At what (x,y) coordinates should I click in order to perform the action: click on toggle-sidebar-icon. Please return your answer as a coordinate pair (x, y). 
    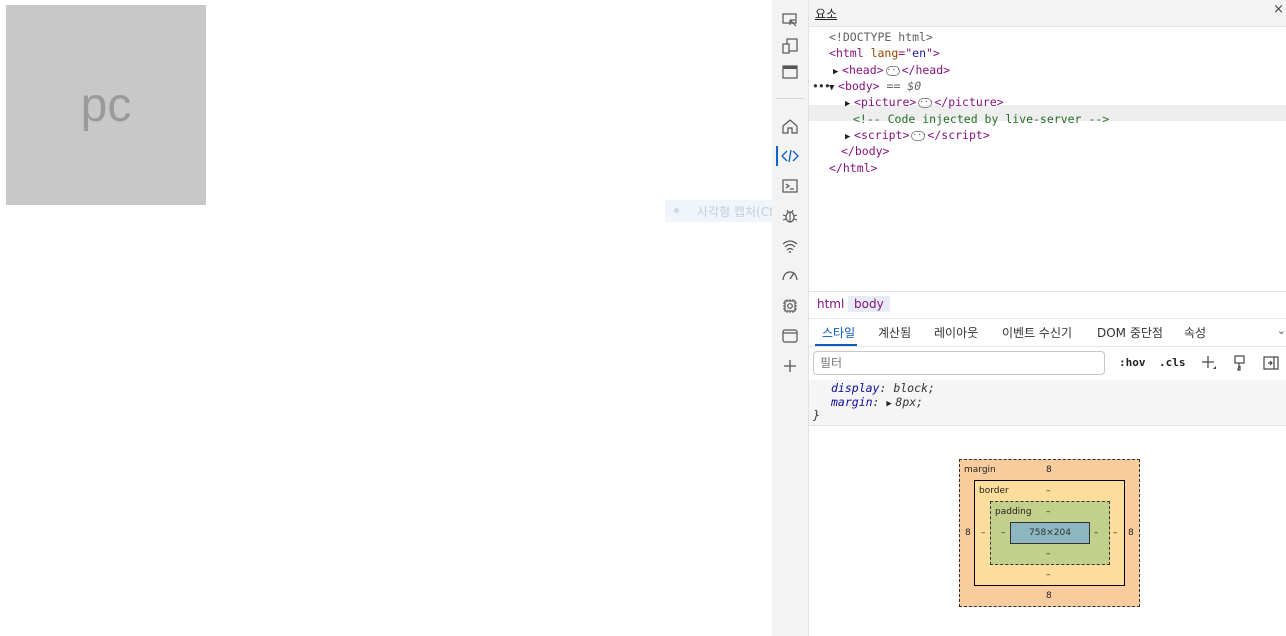
    Looking at the image, I should click on (1271, 363).